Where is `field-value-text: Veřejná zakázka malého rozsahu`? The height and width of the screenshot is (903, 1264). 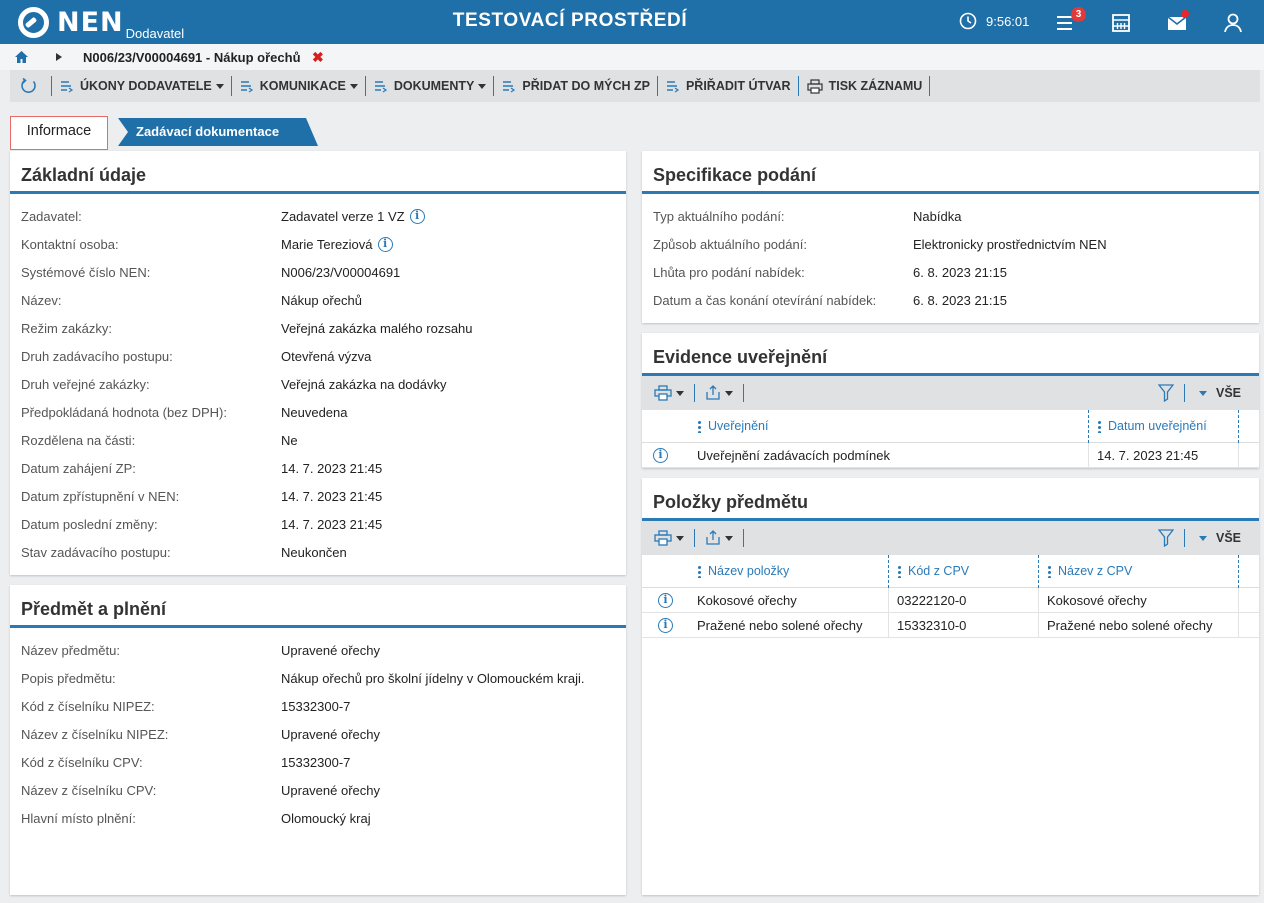 field-value-text: Veřejná zakázka malého rozsahu is located at coordinates (377, 328).